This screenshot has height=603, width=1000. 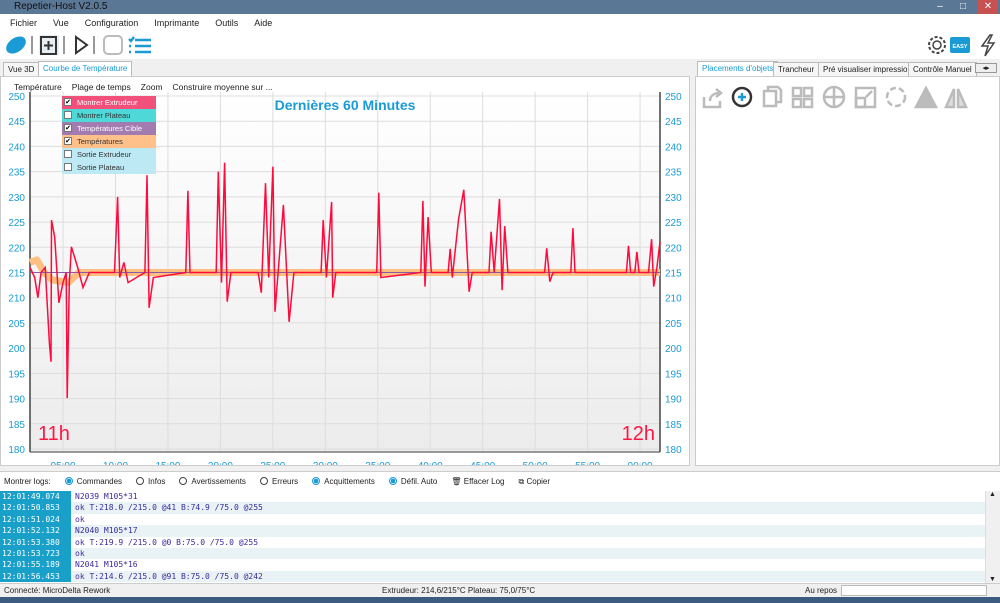 What do you see at coordinates (821, 590) in the screenshot?
I see `printer-state: Au repos` at bounding box center [821, 590].